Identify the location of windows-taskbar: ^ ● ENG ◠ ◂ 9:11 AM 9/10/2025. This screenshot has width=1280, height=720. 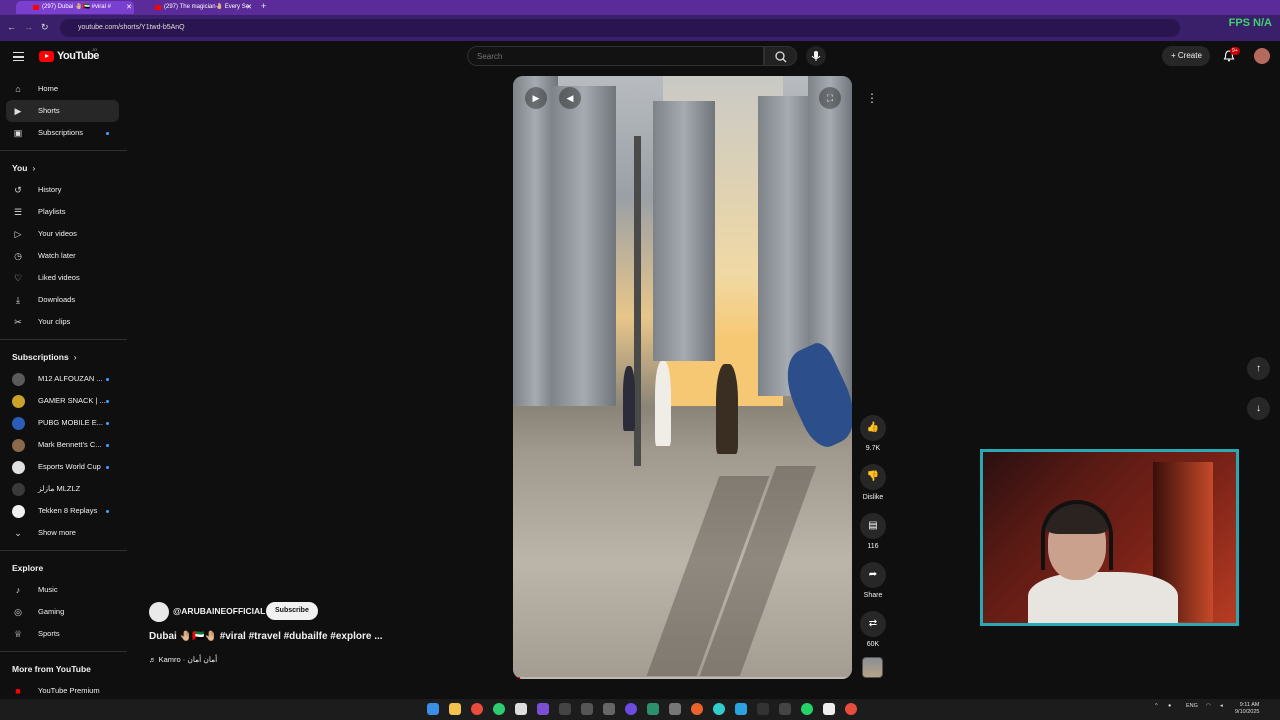
(640, 709).